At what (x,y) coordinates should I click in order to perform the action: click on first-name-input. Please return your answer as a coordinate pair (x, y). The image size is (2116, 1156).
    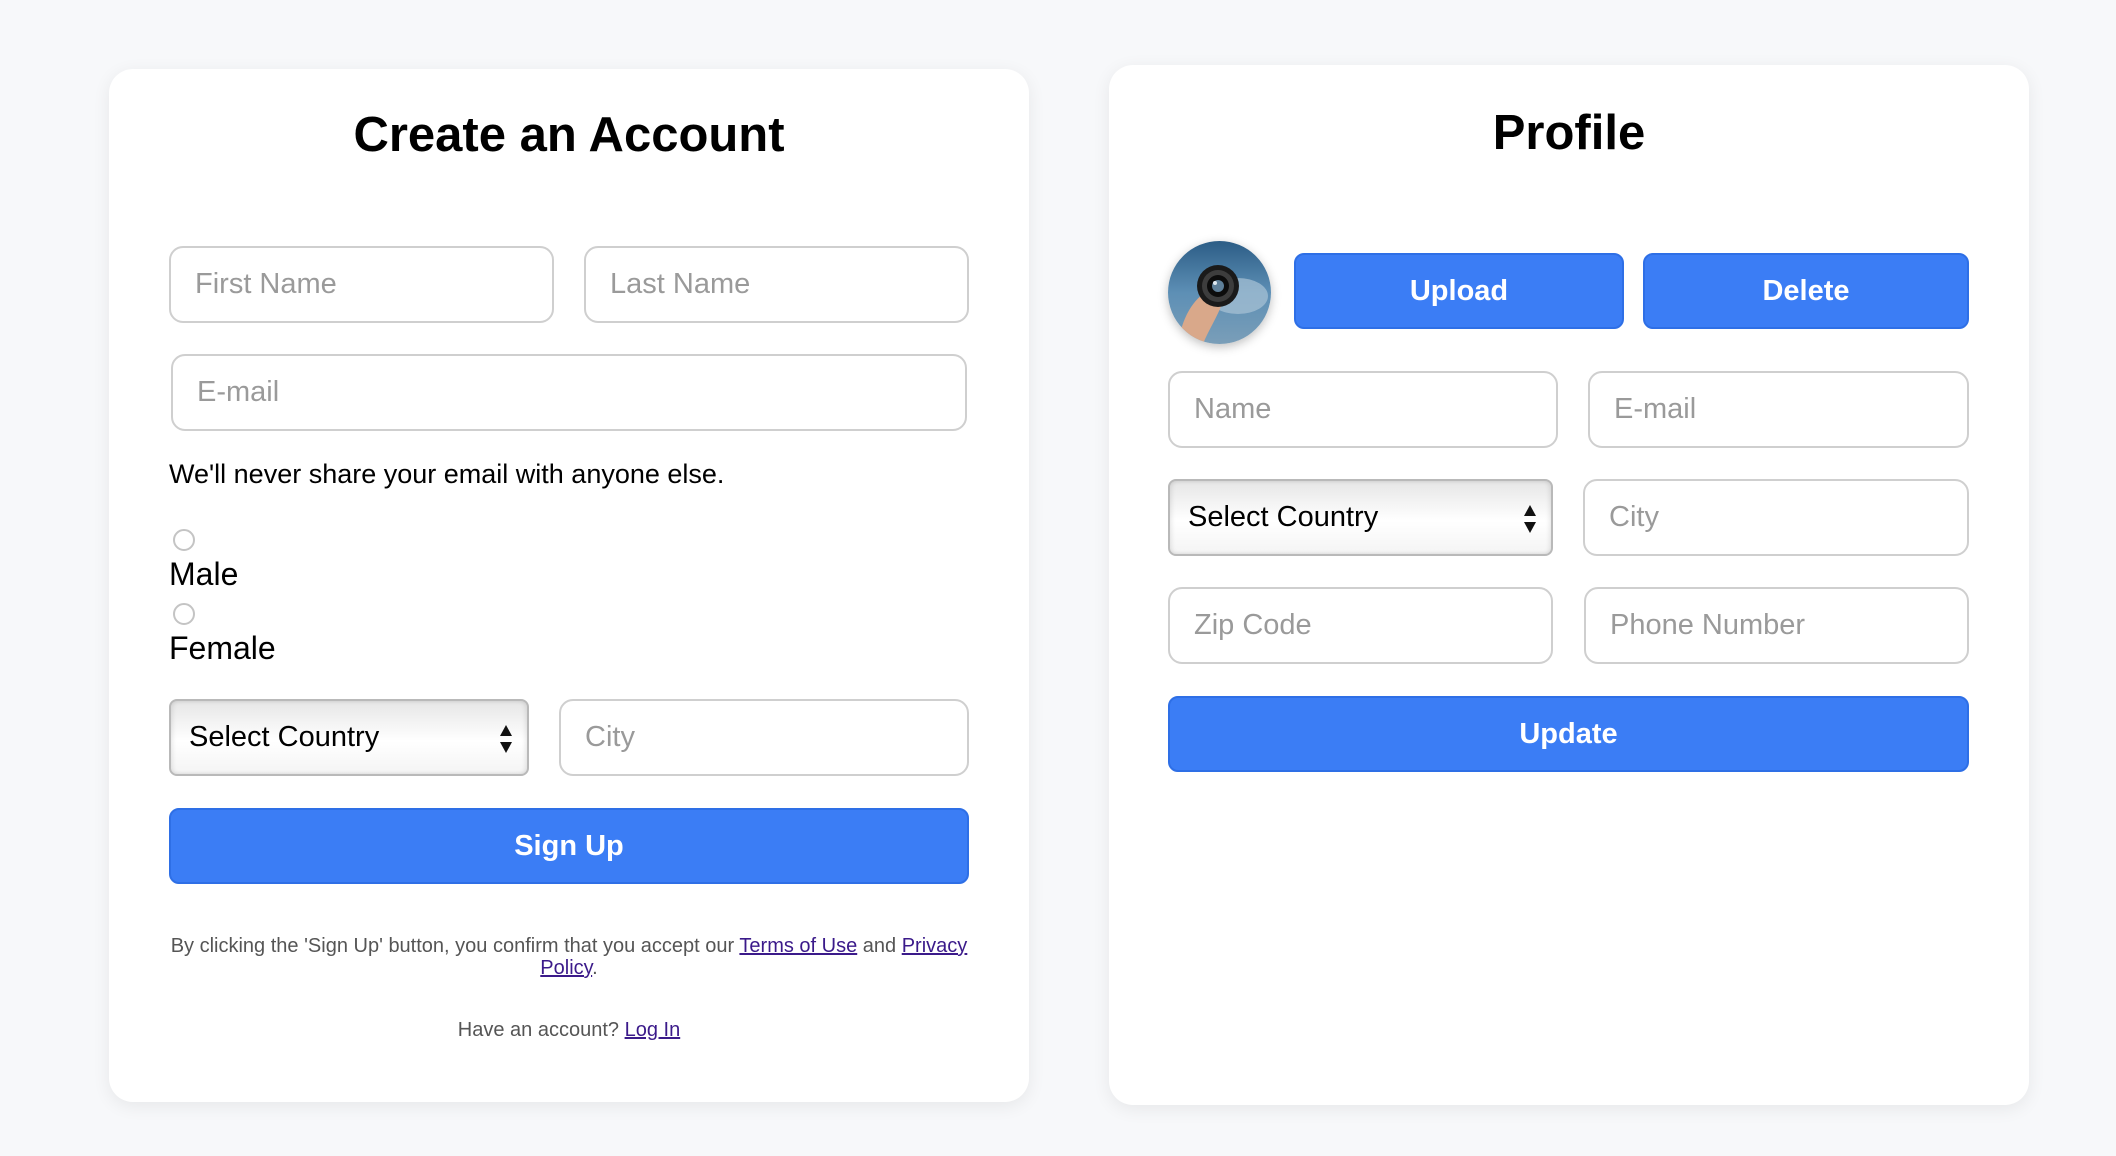
    Looking at the image, I should click on (361, 284).